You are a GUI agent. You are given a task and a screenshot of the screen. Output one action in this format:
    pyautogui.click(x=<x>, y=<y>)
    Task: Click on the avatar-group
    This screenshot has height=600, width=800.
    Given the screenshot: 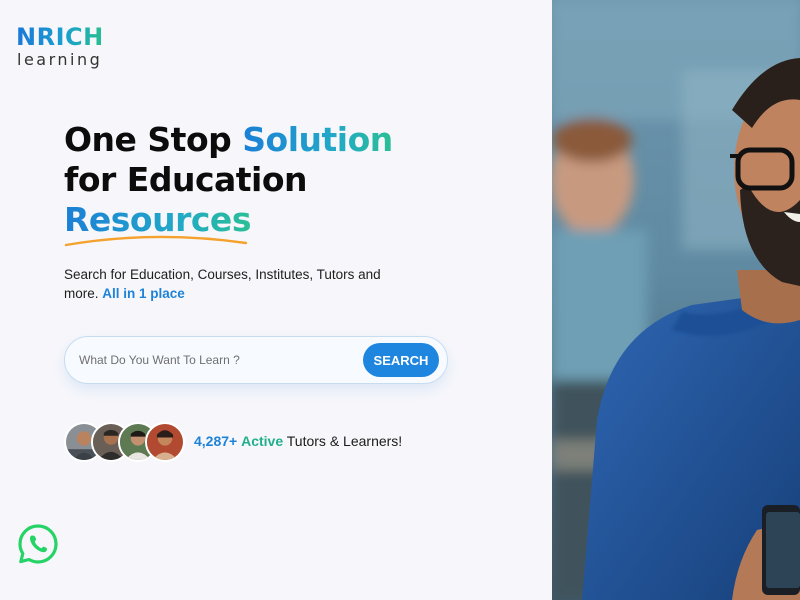 What is the action you would take?
    pyautogui.click(x=126, y=442)
    